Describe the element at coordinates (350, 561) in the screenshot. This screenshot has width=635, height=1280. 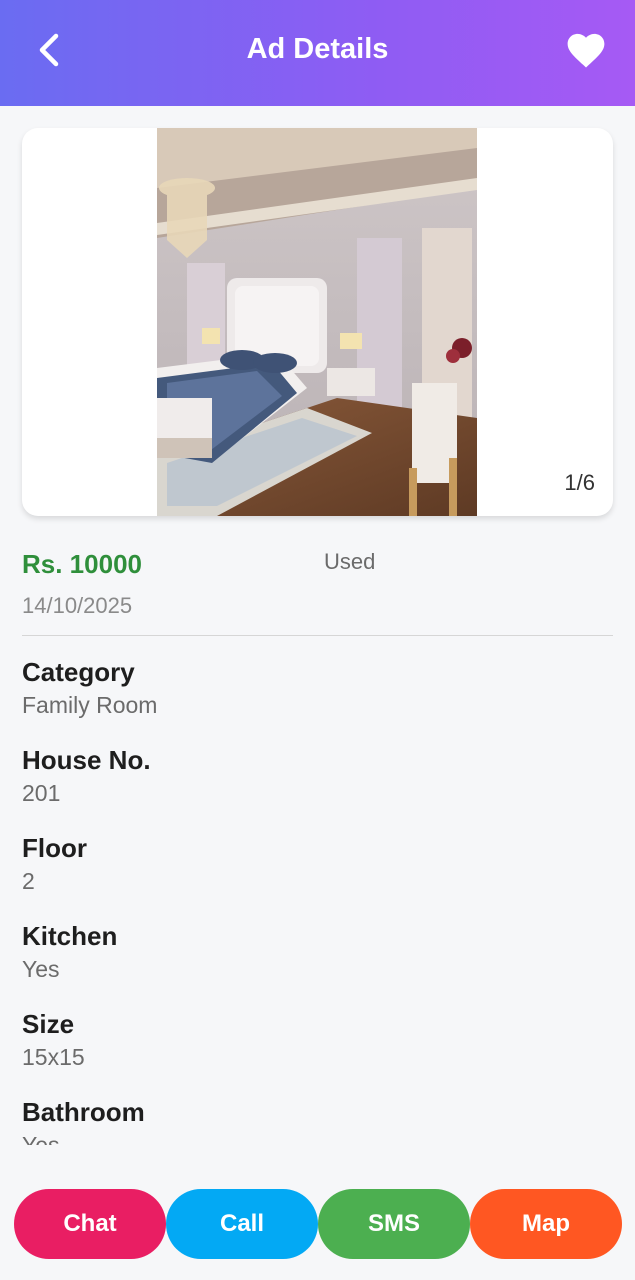
I see `condition: Used` at that location.